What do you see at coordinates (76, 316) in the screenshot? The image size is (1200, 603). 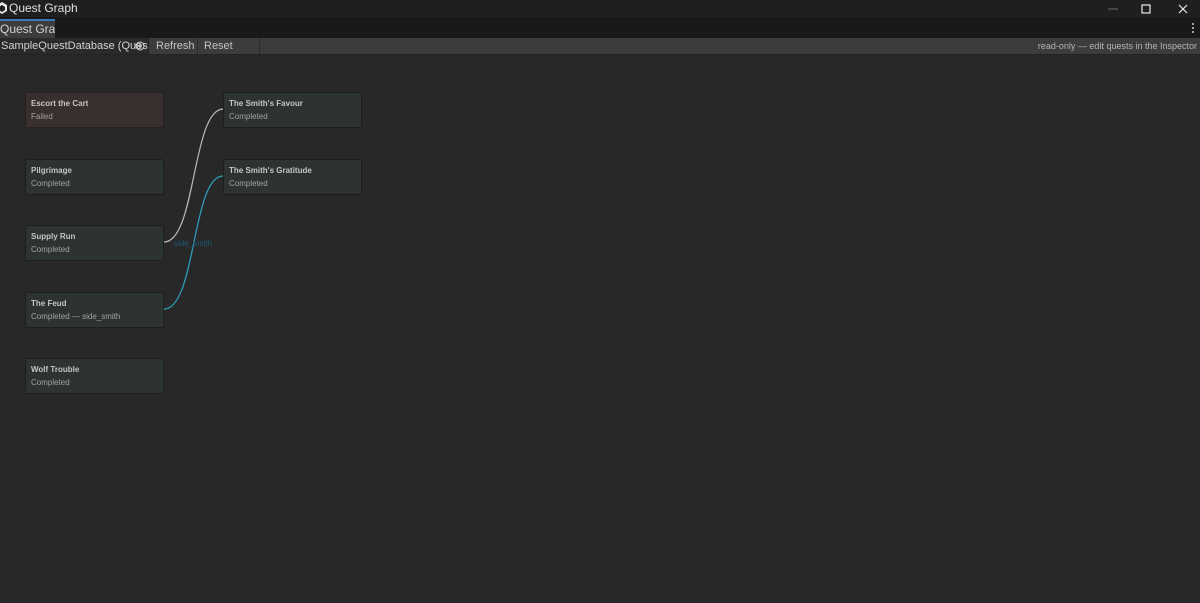 I see `node-status: Completed — side_smith` at bounding box center [76, 316].